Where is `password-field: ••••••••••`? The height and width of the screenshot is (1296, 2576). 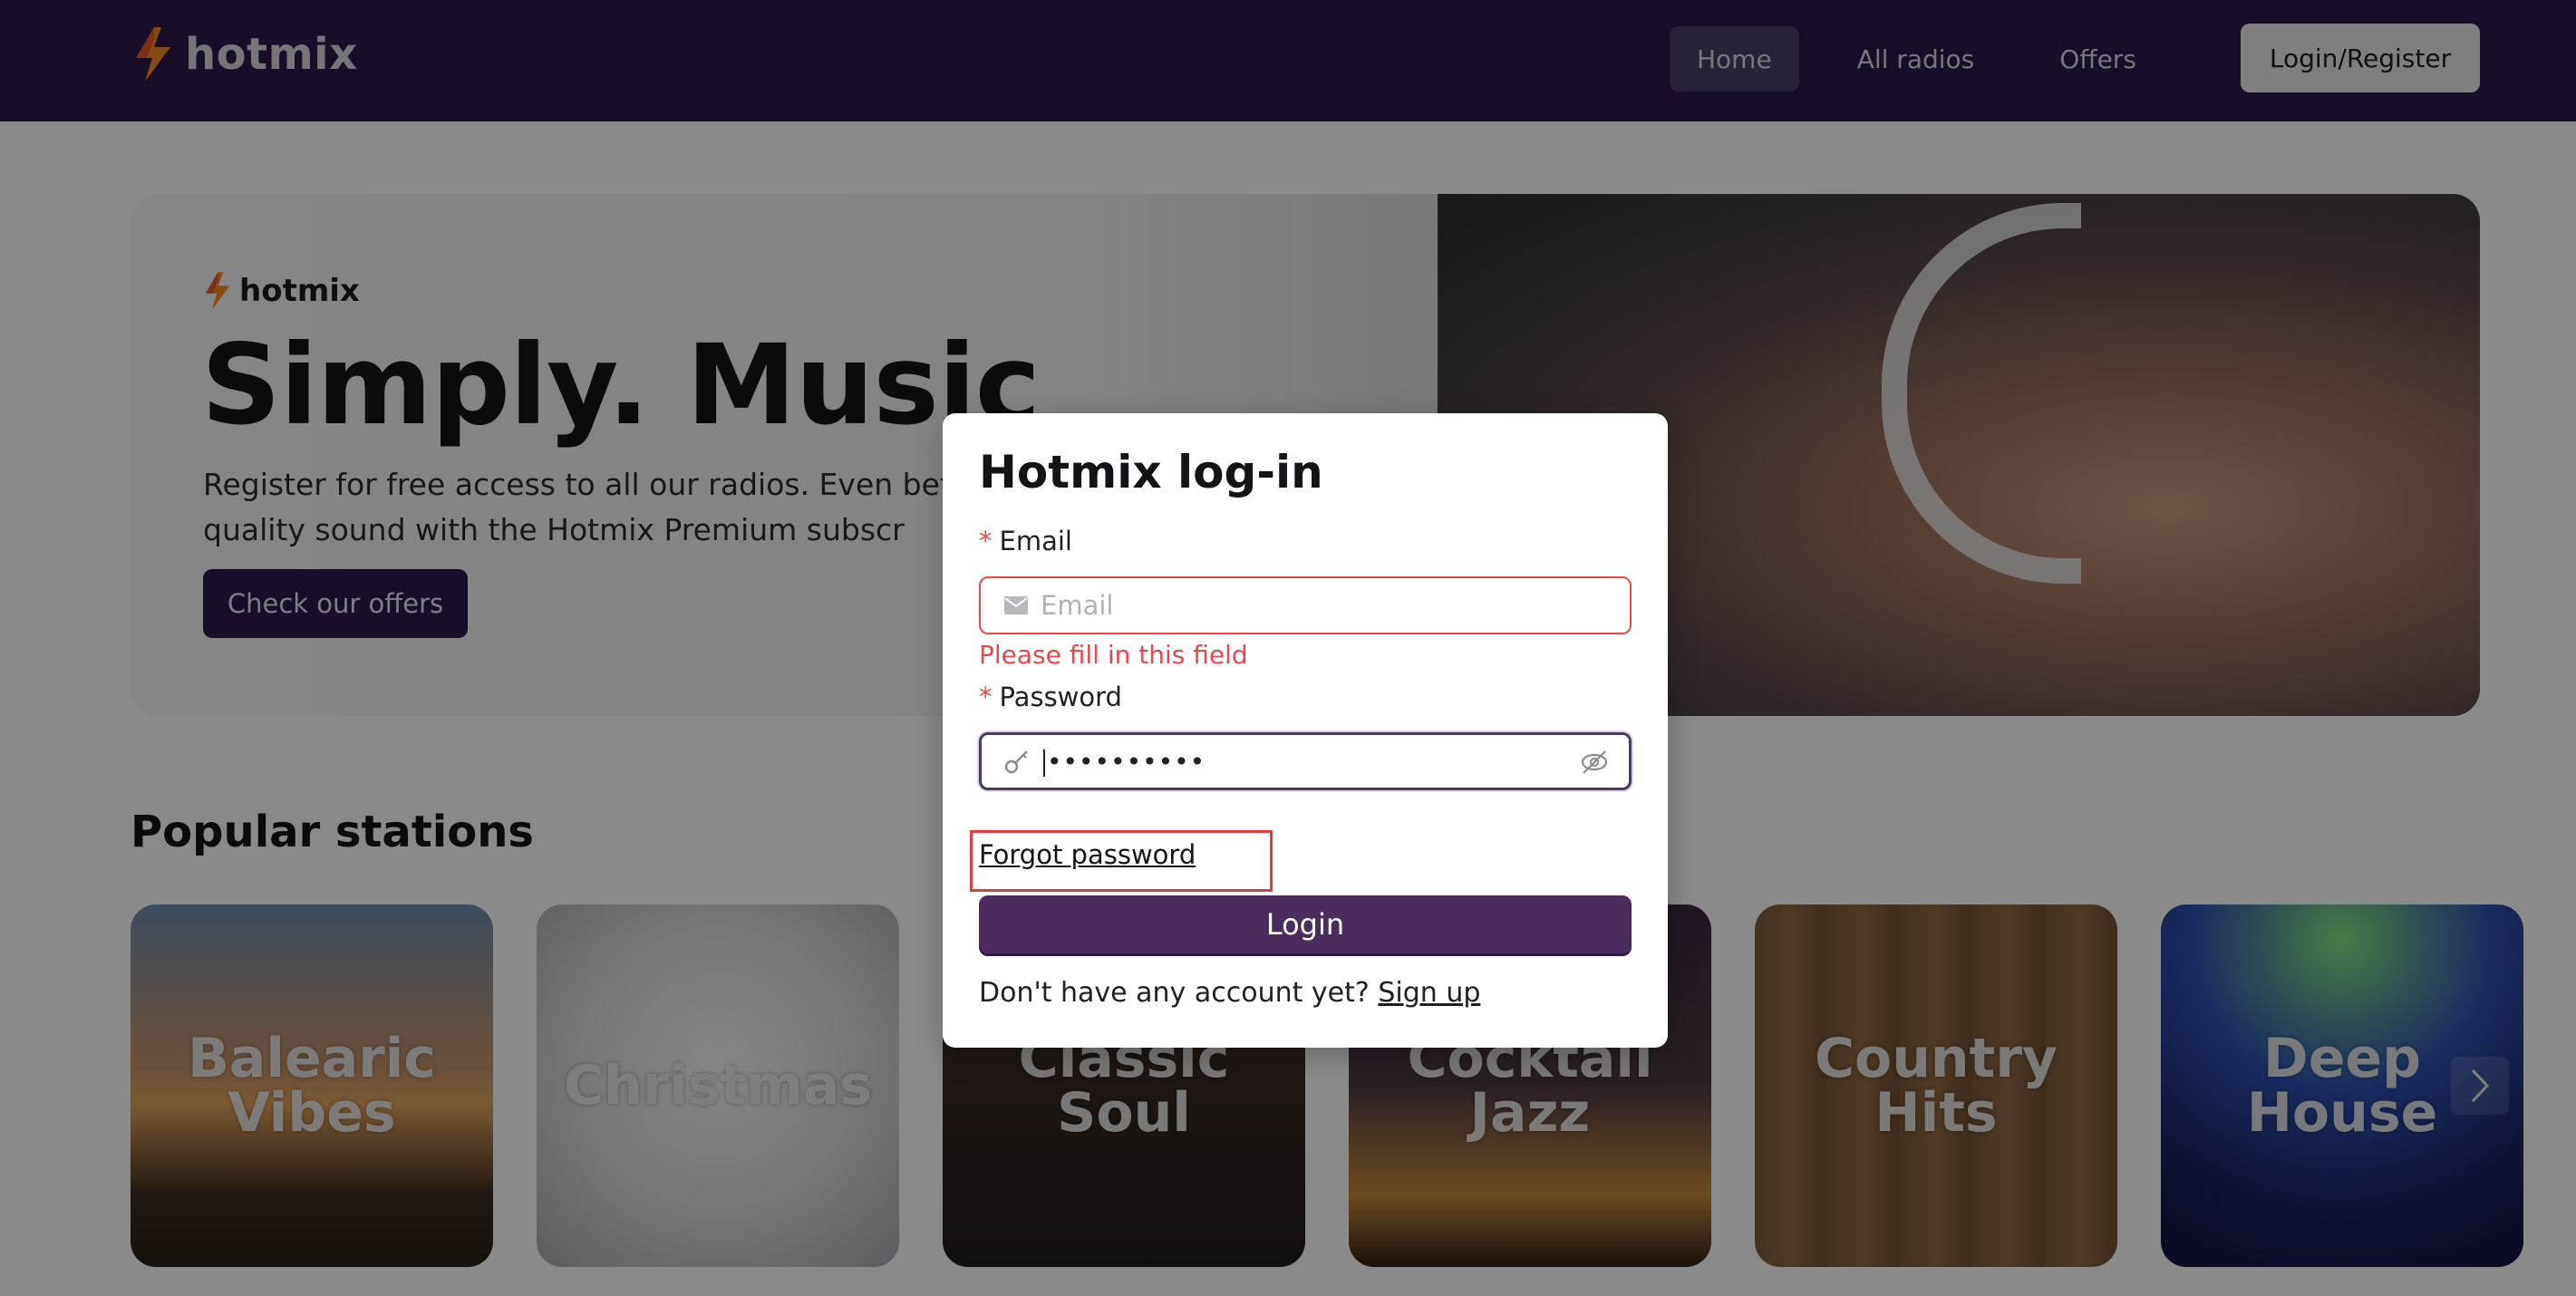
password-field: •••••••••• is located at coordinates (1305, 761).